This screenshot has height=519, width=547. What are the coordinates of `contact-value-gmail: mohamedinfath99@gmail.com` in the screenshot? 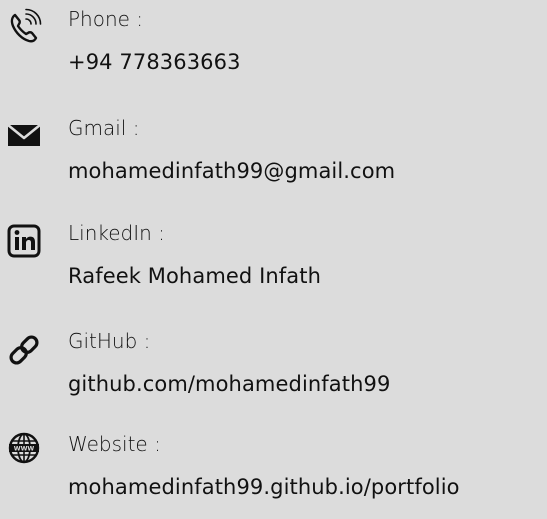 It's located at (231, 171).